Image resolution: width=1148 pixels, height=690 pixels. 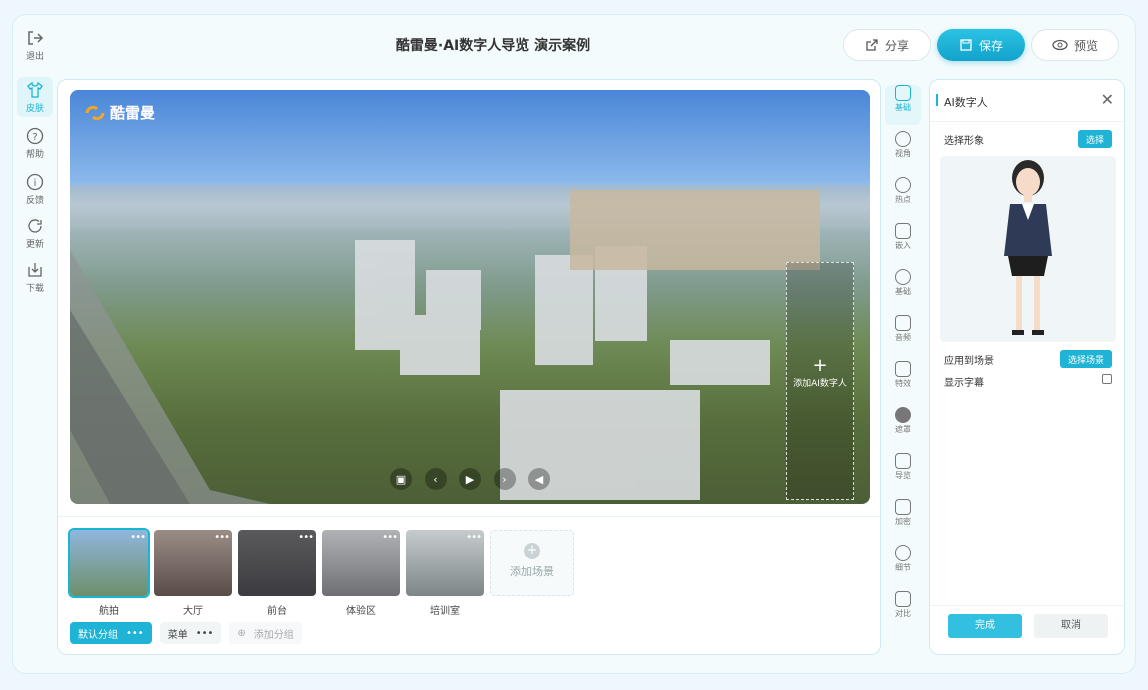 I want to click on save-button: 保存, so click(x=981, y=45).